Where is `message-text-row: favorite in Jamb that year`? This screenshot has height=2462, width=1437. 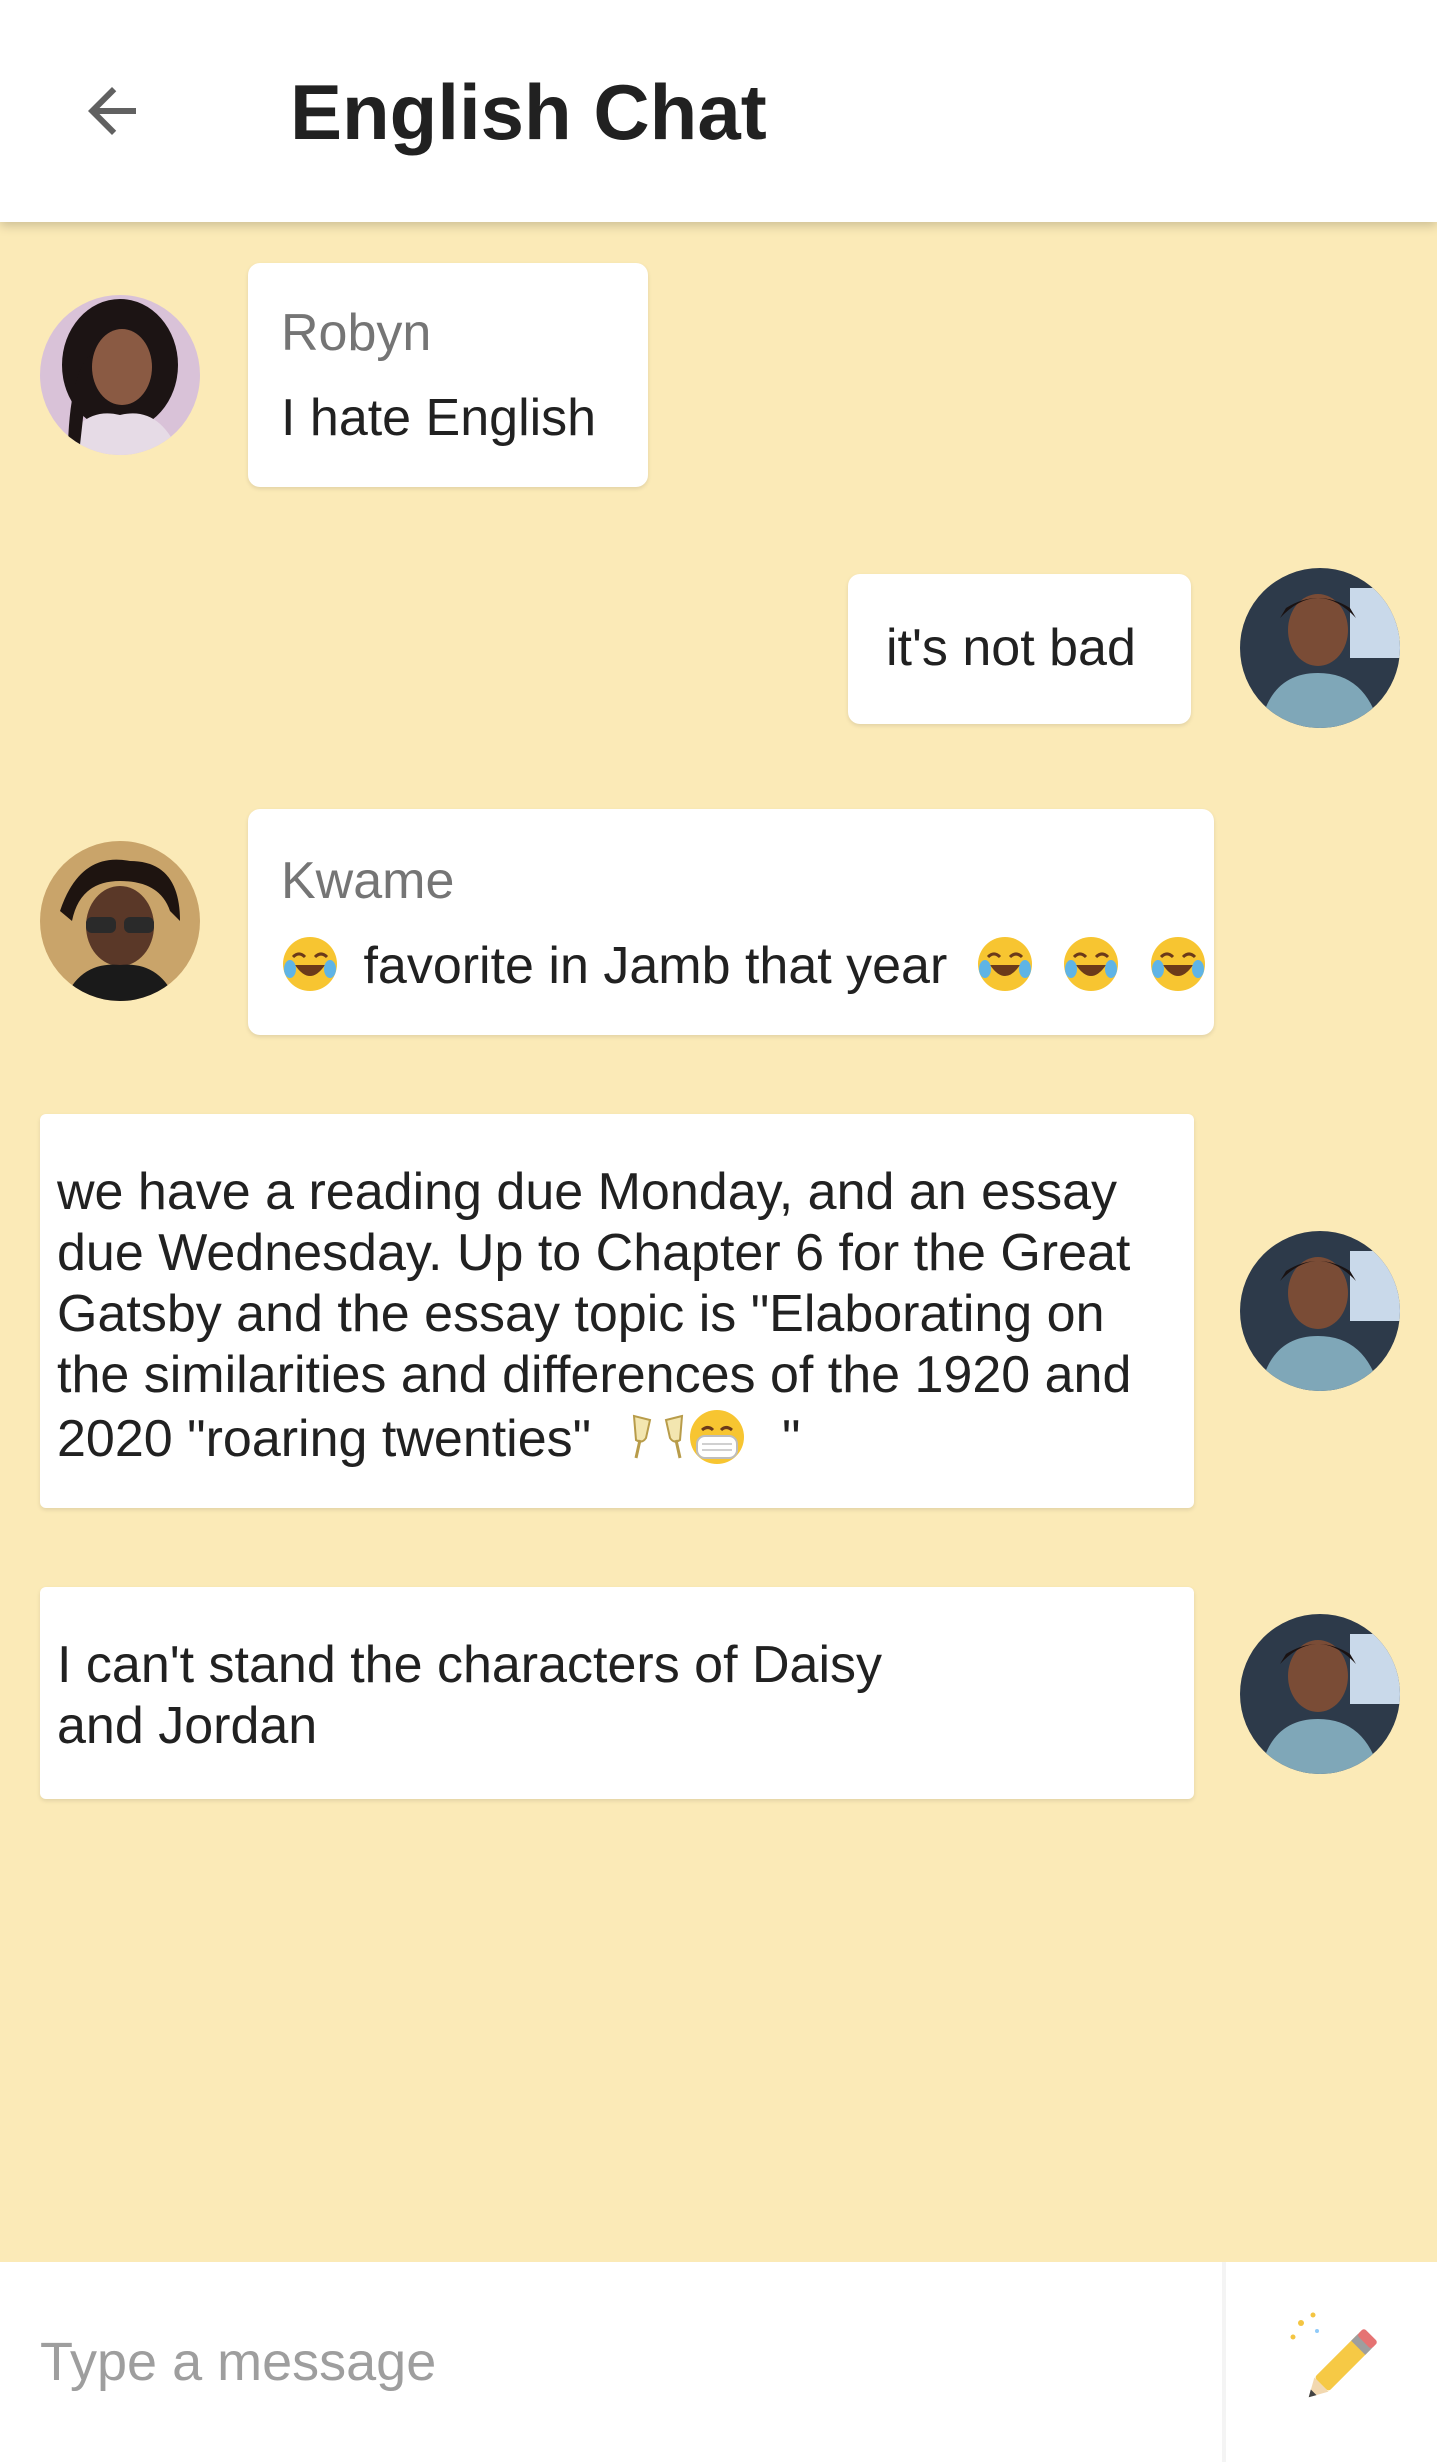 message-text-row: favorite in Jamb that year is located at coordinates (744, 966).